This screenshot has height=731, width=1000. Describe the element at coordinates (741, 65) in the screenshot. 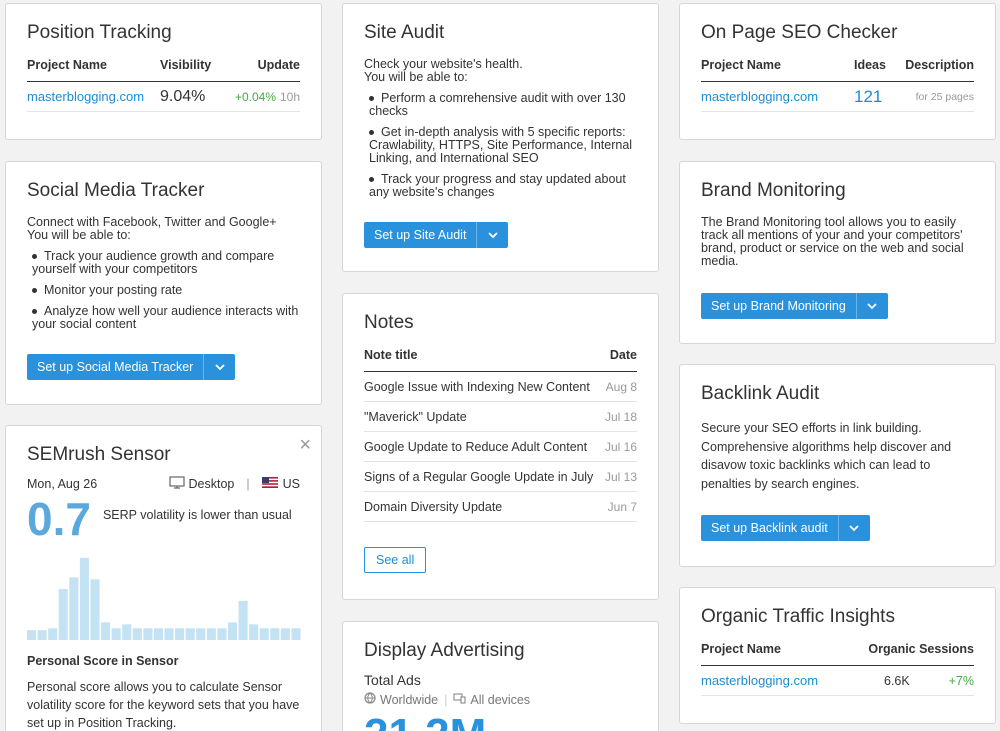

I see `col-project-name: Project Name` at that location.